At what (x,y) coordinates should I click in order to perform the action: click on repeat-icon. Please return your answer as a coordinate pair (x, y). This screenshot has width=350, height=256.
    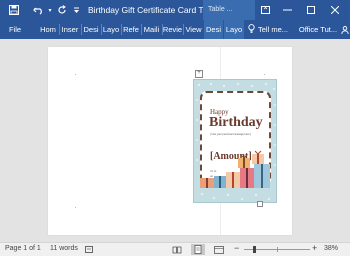
    Looking at the image, I should click on (62, 10).